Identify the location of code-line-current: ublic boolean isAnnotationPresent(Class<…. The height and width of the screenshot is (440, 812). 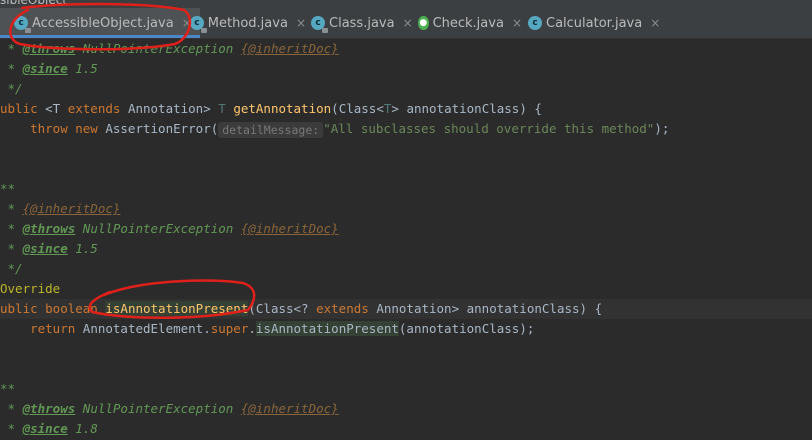
(406, 309).